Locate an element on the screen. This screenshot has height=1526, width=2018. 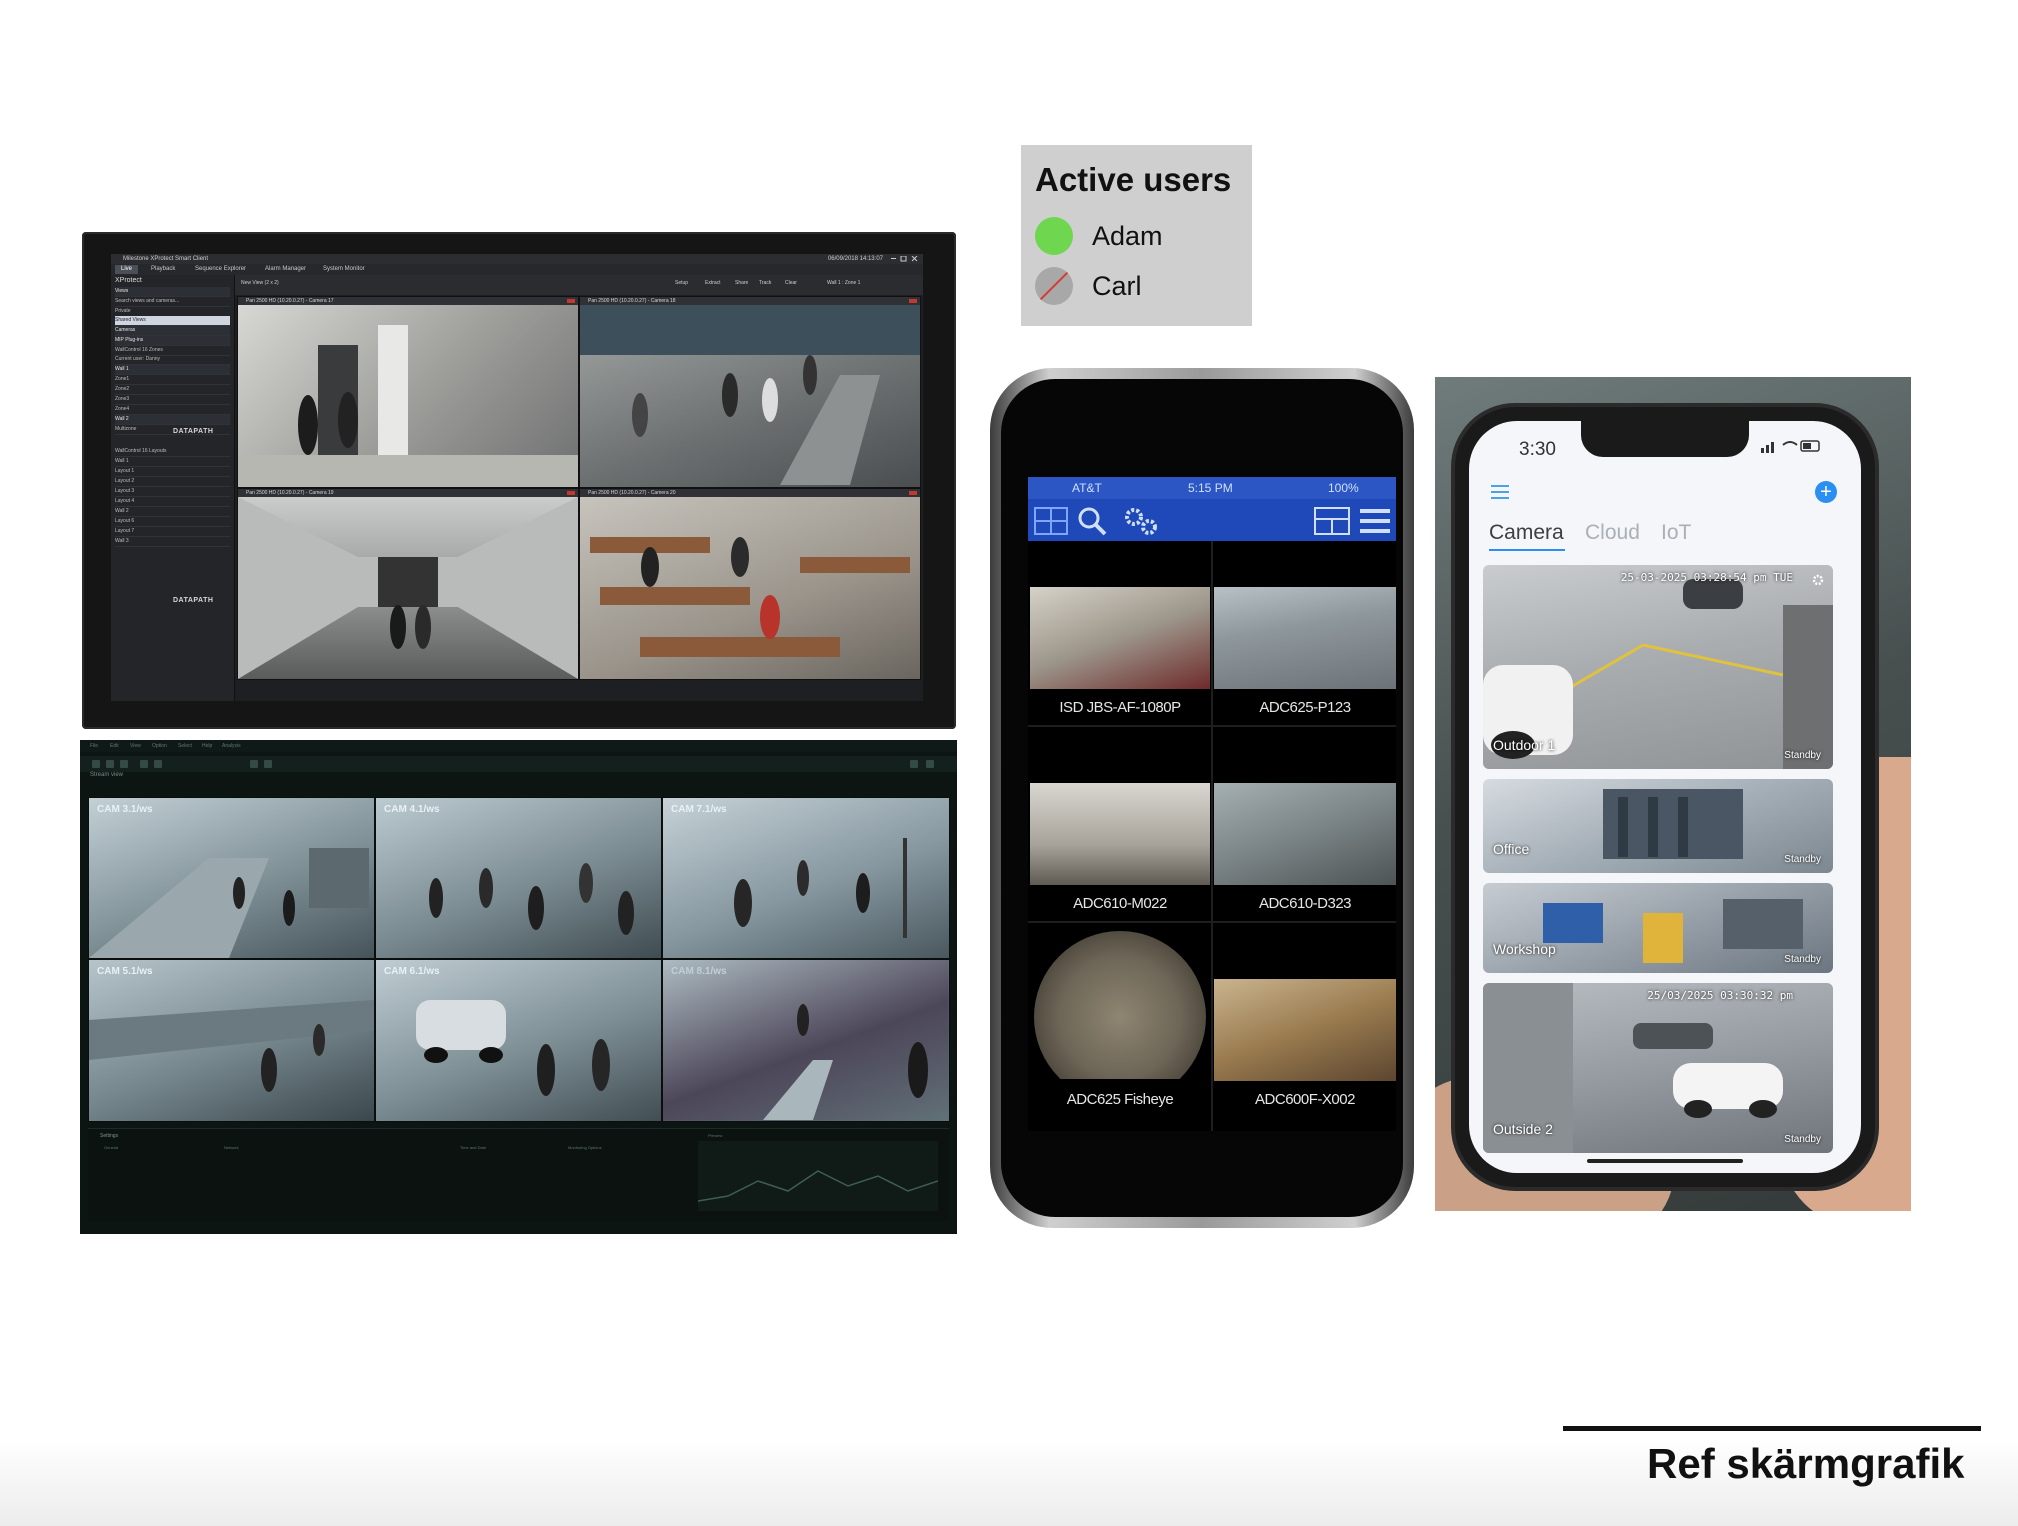
camera-card: Workshop Standby is located at coordinates (1658, 928).